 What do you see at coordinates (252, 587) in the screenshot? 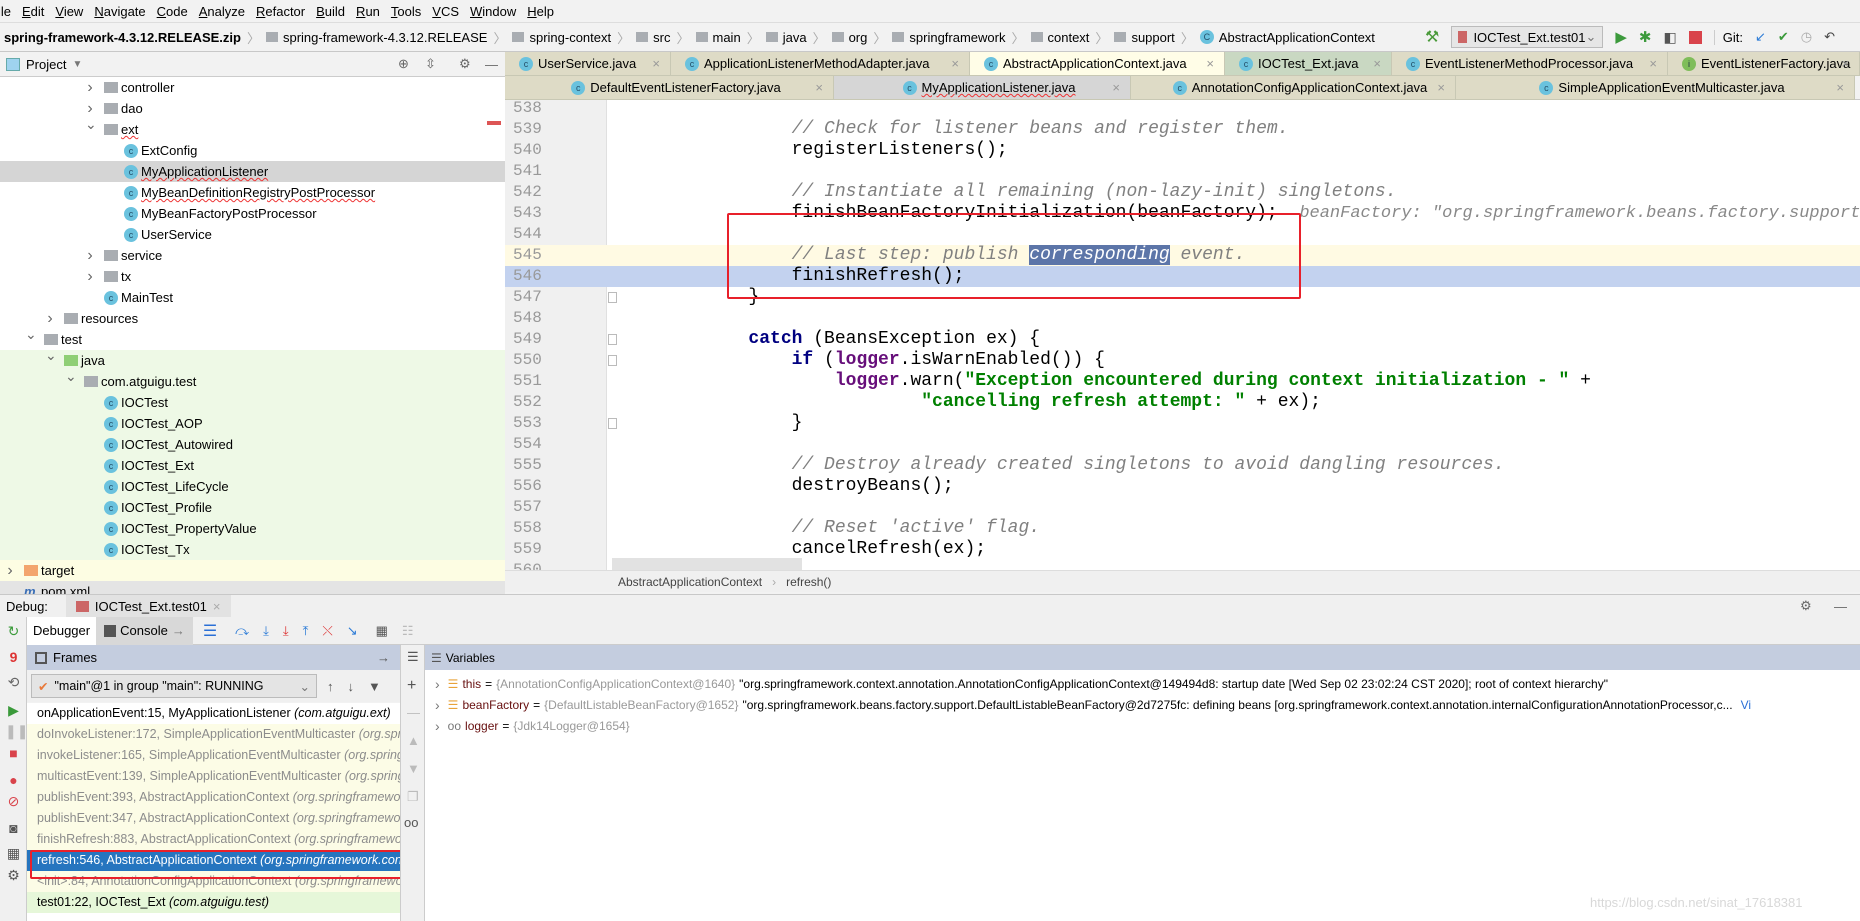
I see `tree-item-pom-xml: m pom.xml` at bounding box center [252, 587].